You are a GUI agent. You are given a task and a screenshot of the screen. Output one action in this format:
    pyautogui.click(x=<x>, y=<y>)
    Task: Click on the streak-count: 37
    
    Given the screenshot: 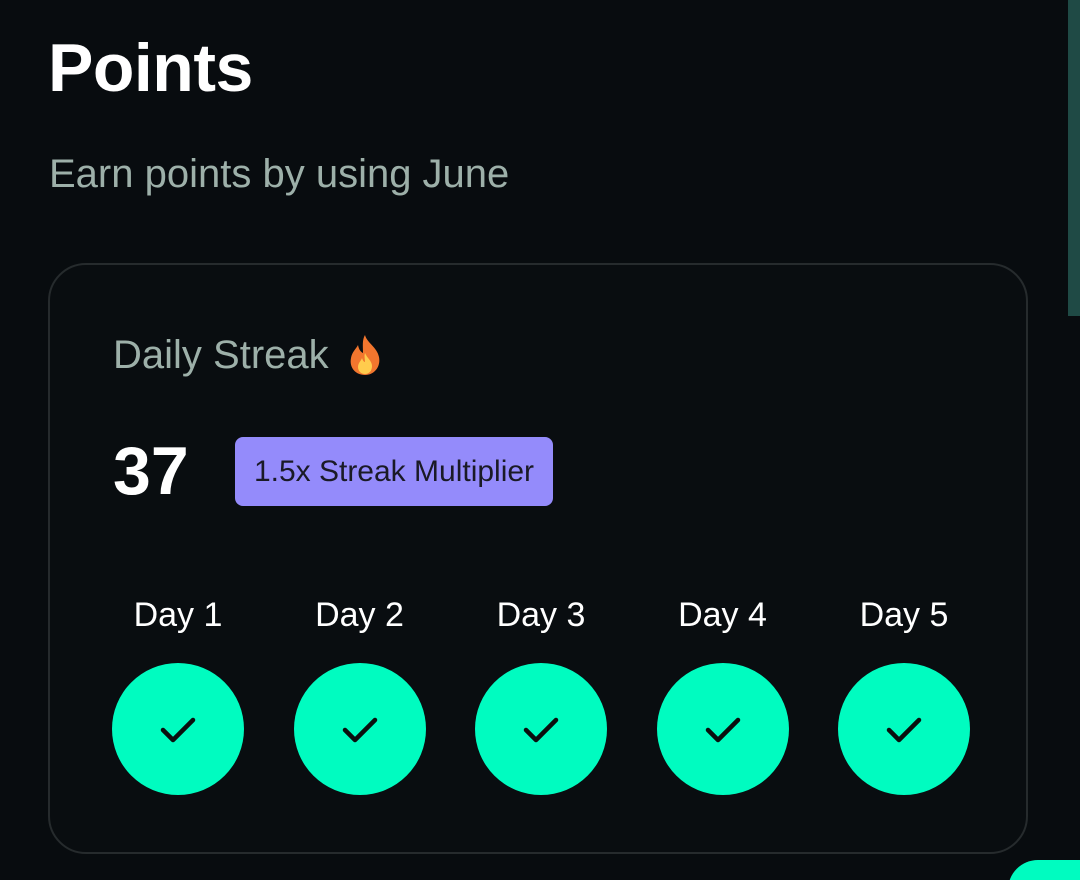 What is the action you would take?
    pyautogui.click(x=151, y=471)
    